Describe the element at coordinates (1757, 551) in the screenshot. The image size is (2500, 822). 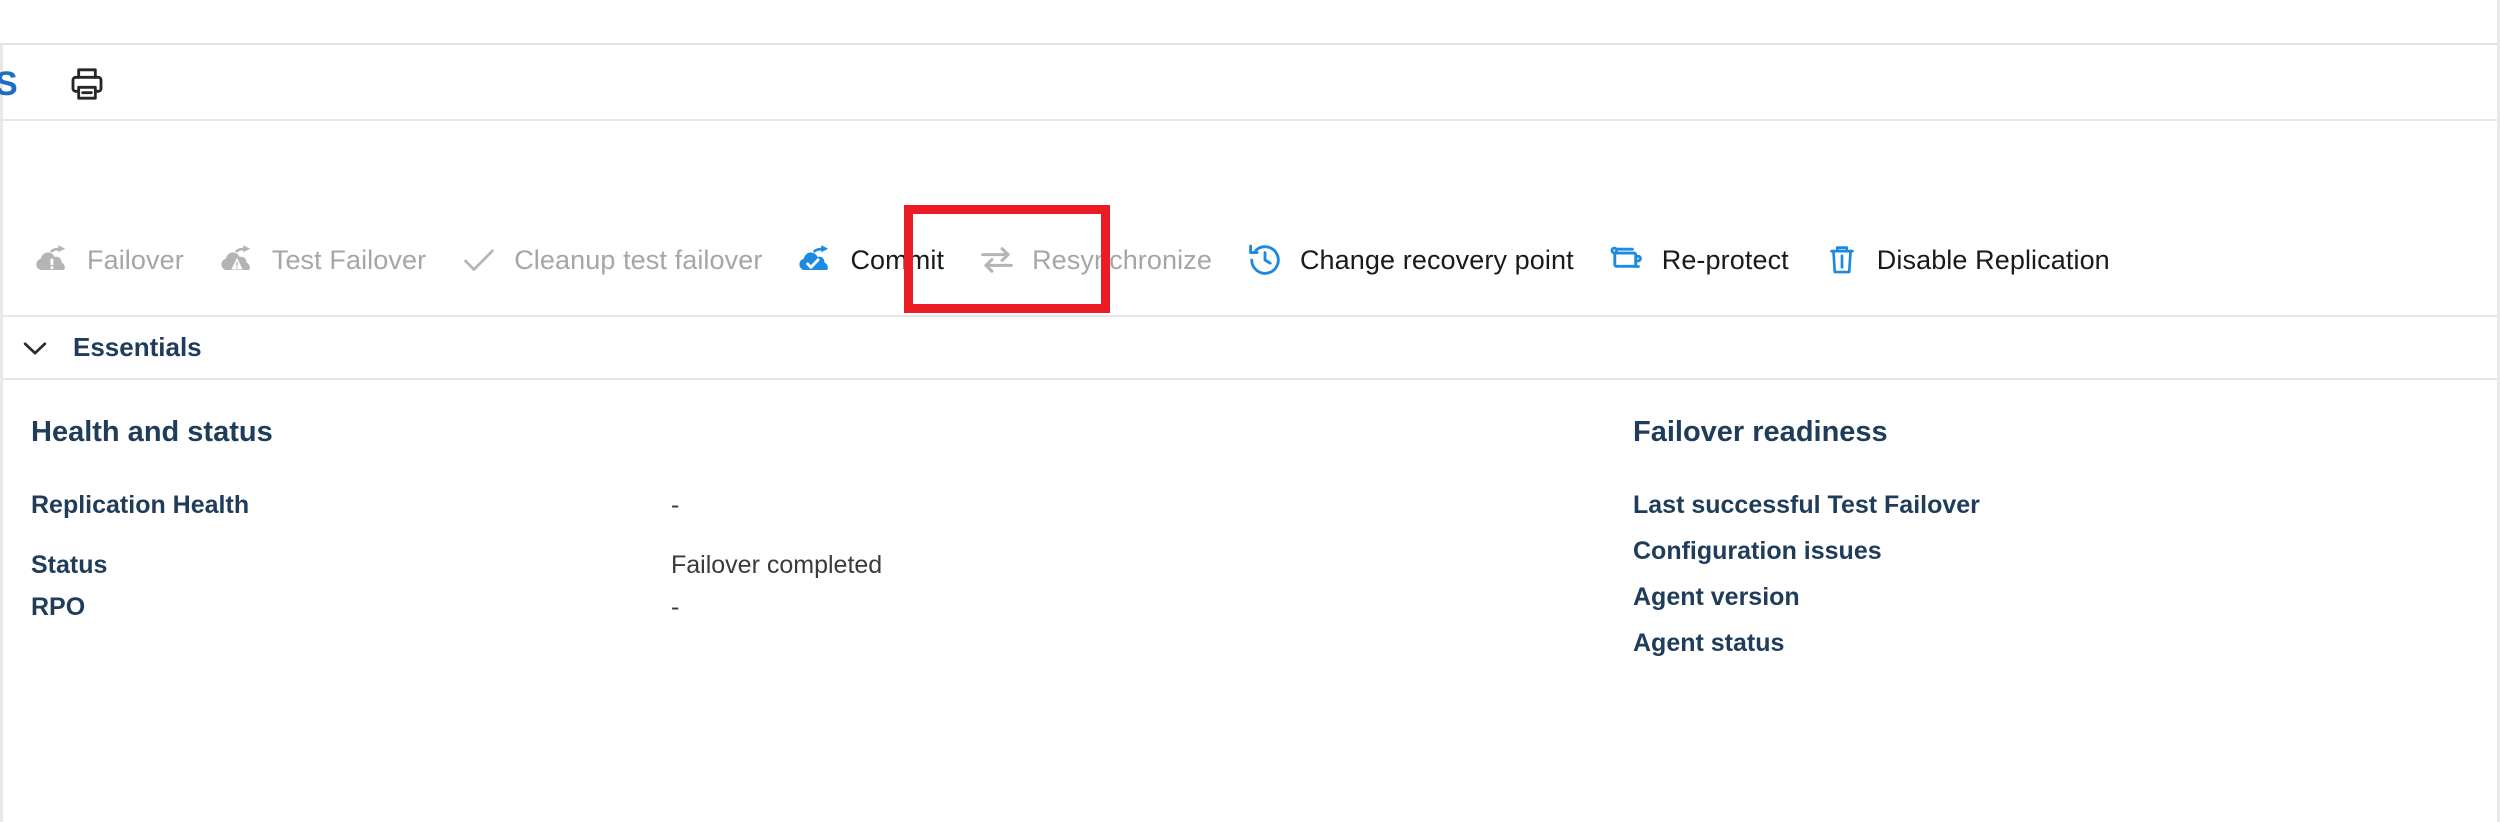
I see `field-label: Configuration issues` at that location.